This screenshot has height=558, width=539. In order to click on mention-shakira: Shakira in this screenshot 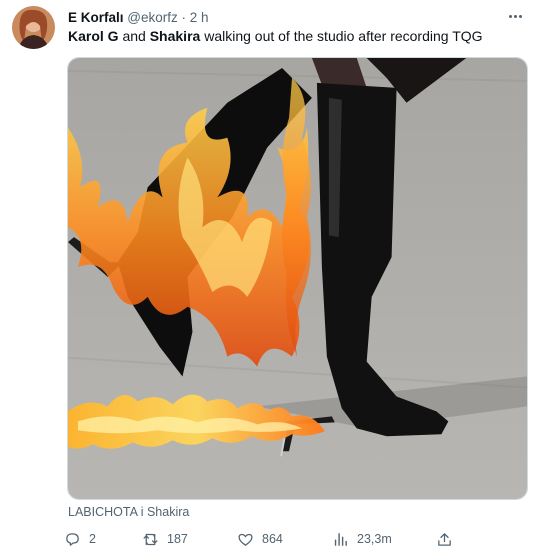, I will do `click(175, 36)`.